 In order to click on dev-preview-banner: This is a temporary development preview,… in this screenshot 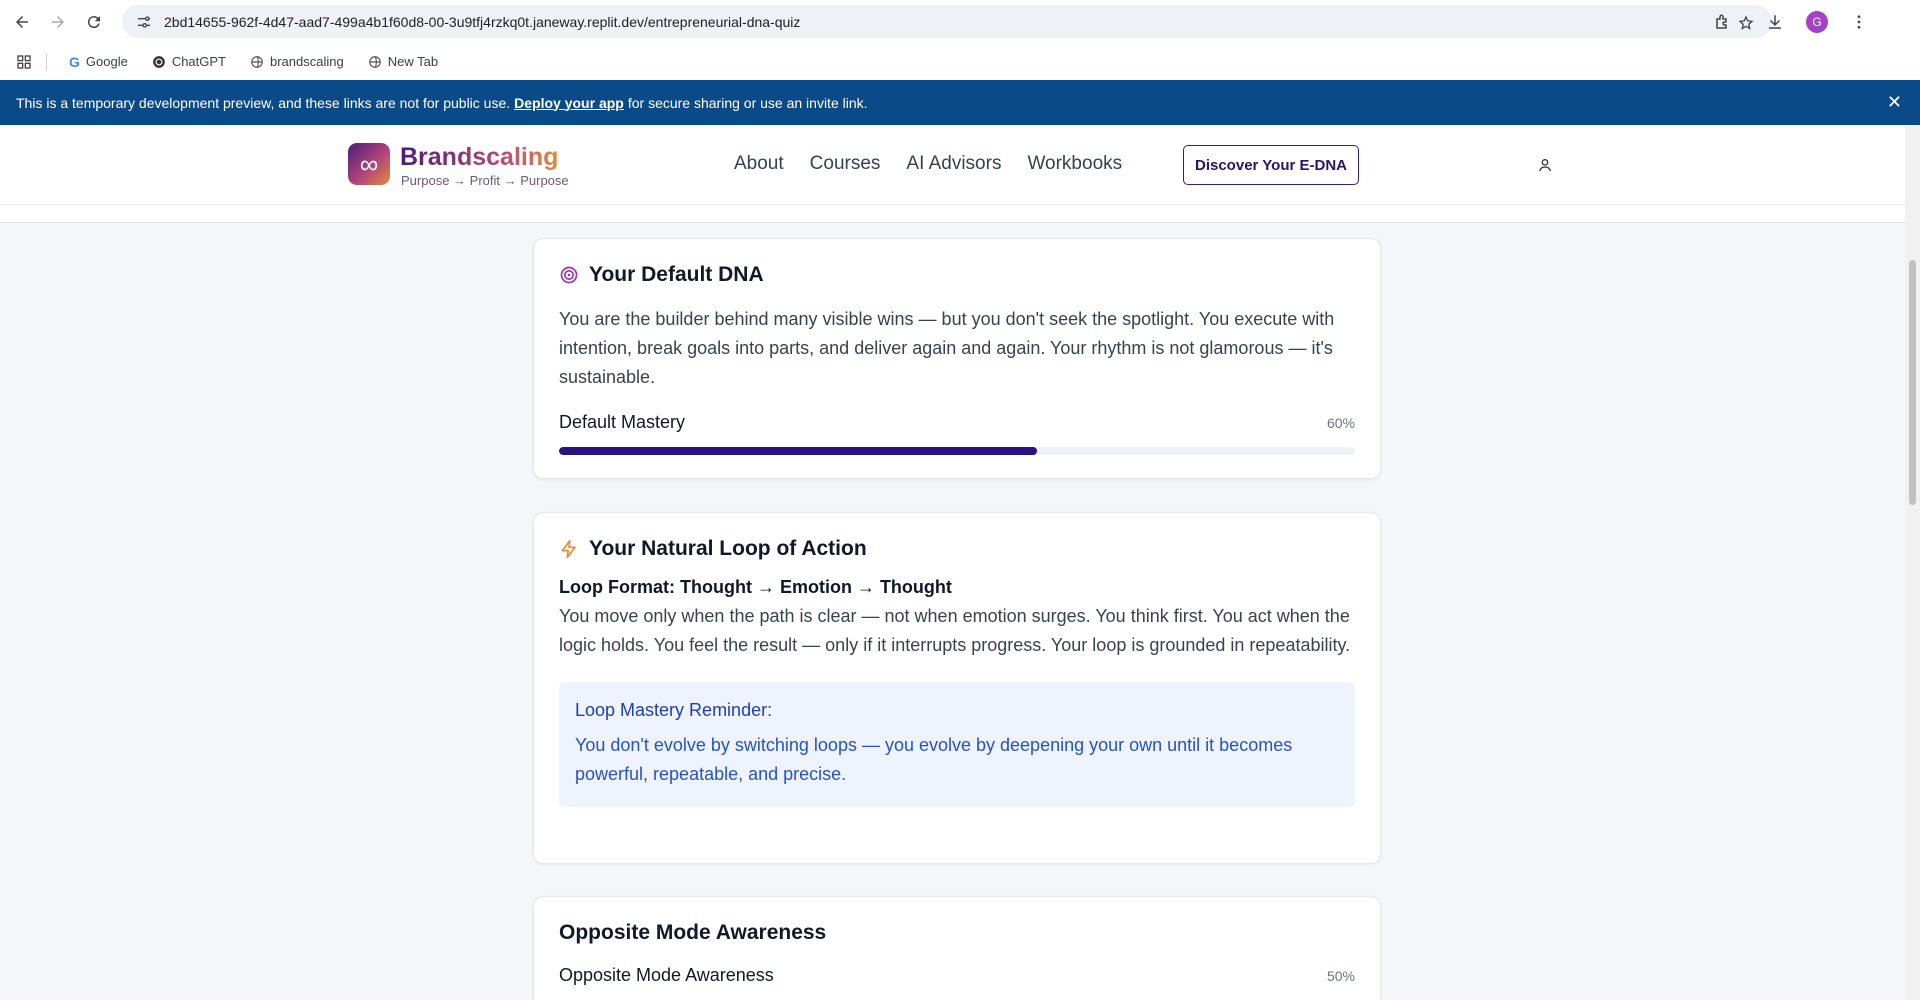, I will do `click(960, 102)`.